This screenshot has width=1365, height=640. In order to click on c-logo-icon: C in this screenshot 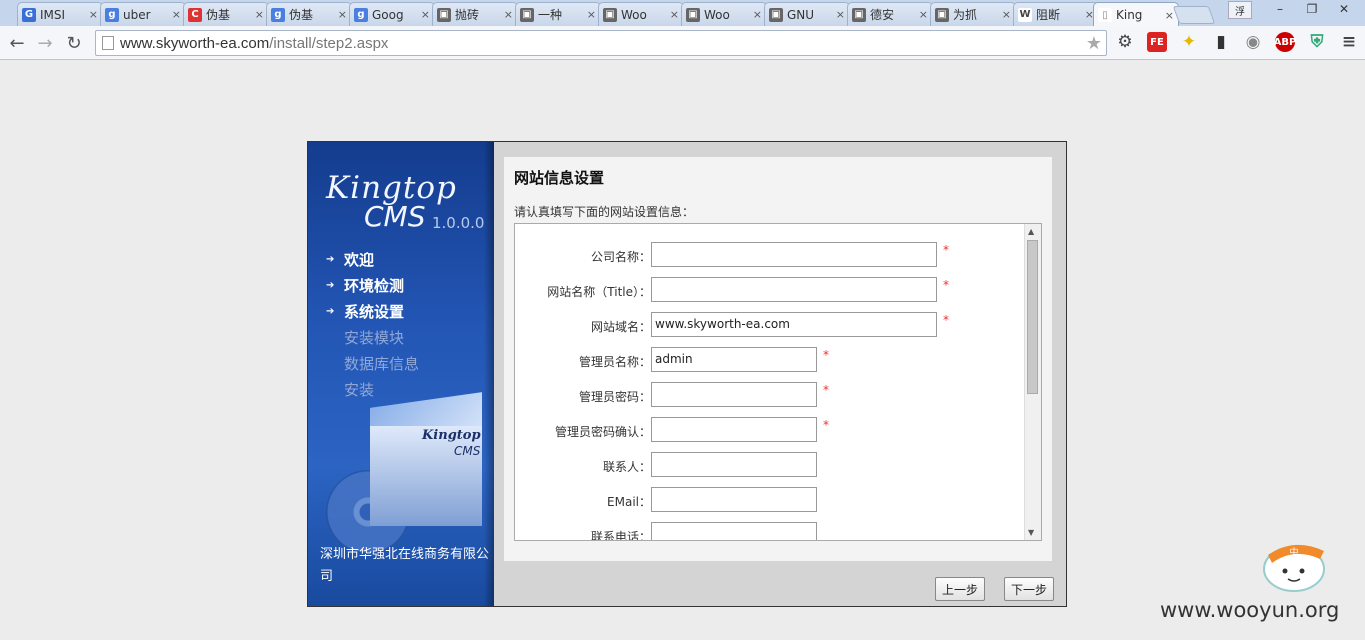, I will do `click(195, 14)`.